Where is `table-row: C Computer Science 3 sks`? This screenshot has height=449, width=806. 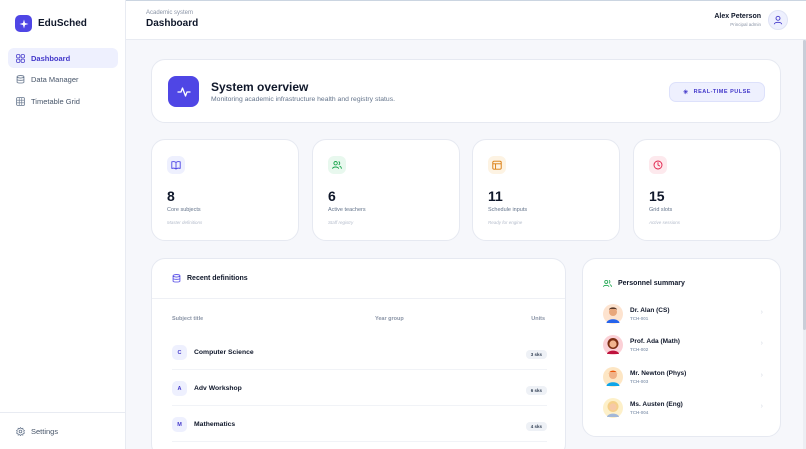 table-row: C Computer Science 3 sks is located at coordinates (359, 356).